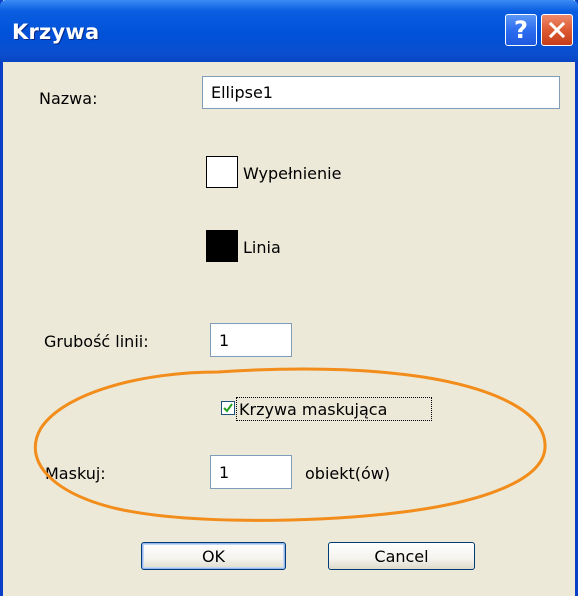 This screenshot has height=596, width=578. Describe the element at coordinates (75, 473) in the screenshot. I see `mask-label: Maskuj:` at that location.